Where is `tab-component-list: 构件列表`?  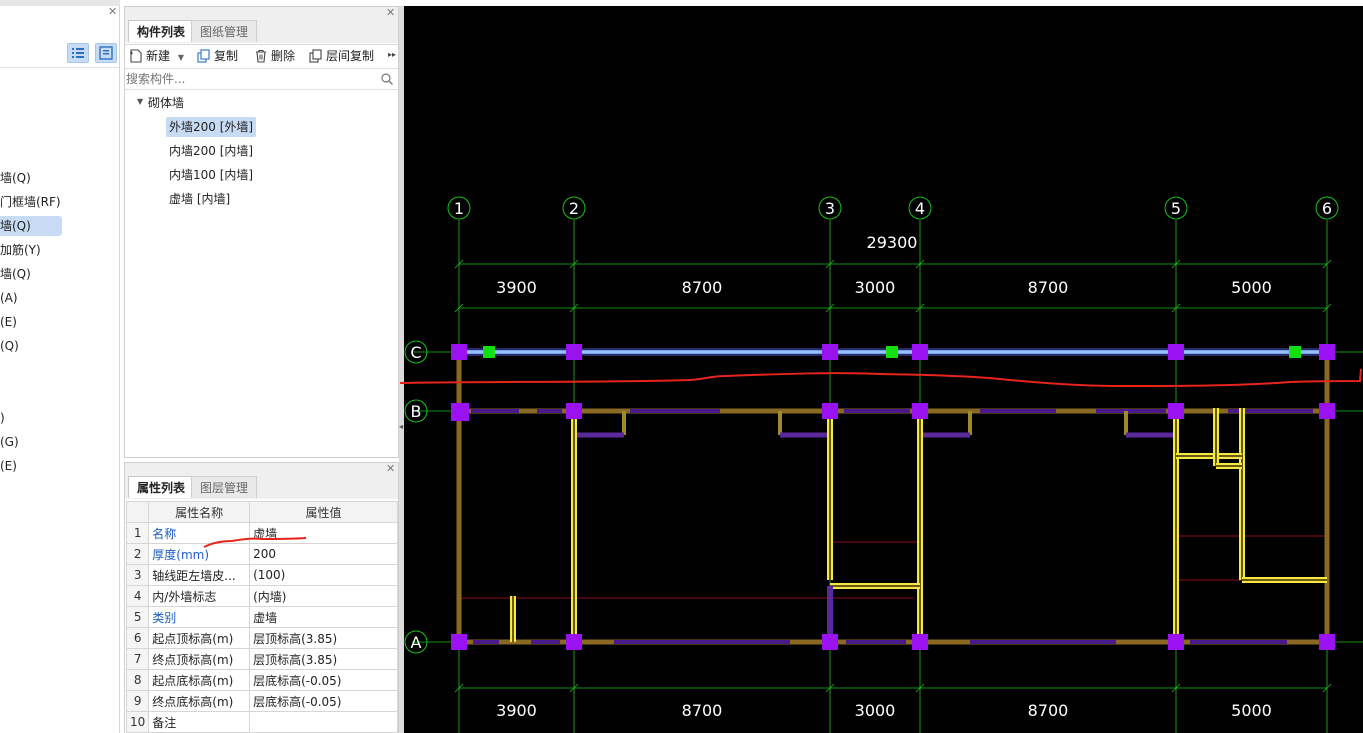
tab-component-list: 构件列表 is located at coordinates (161, 31).